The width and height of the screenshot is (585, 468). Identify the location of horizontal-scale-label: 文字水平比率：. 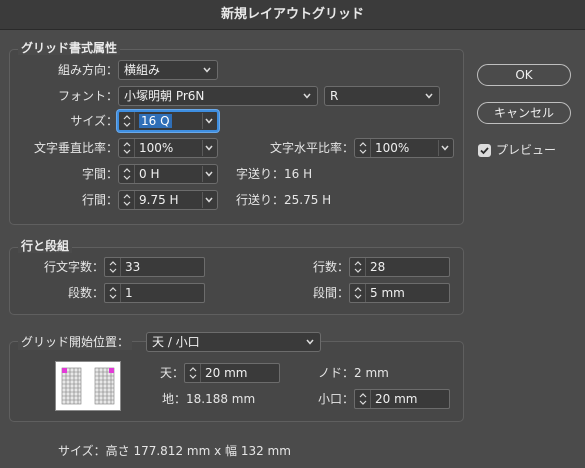
(311, 148).